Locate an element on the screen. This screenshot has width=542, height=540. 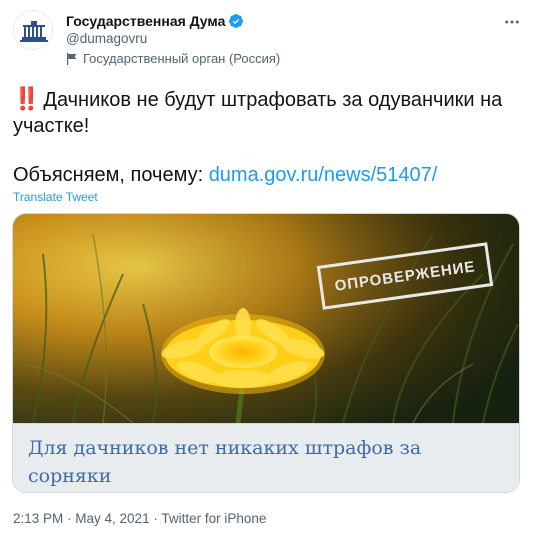
double-exclamation-icon: ‼️ is located at coordinates (26, 98).